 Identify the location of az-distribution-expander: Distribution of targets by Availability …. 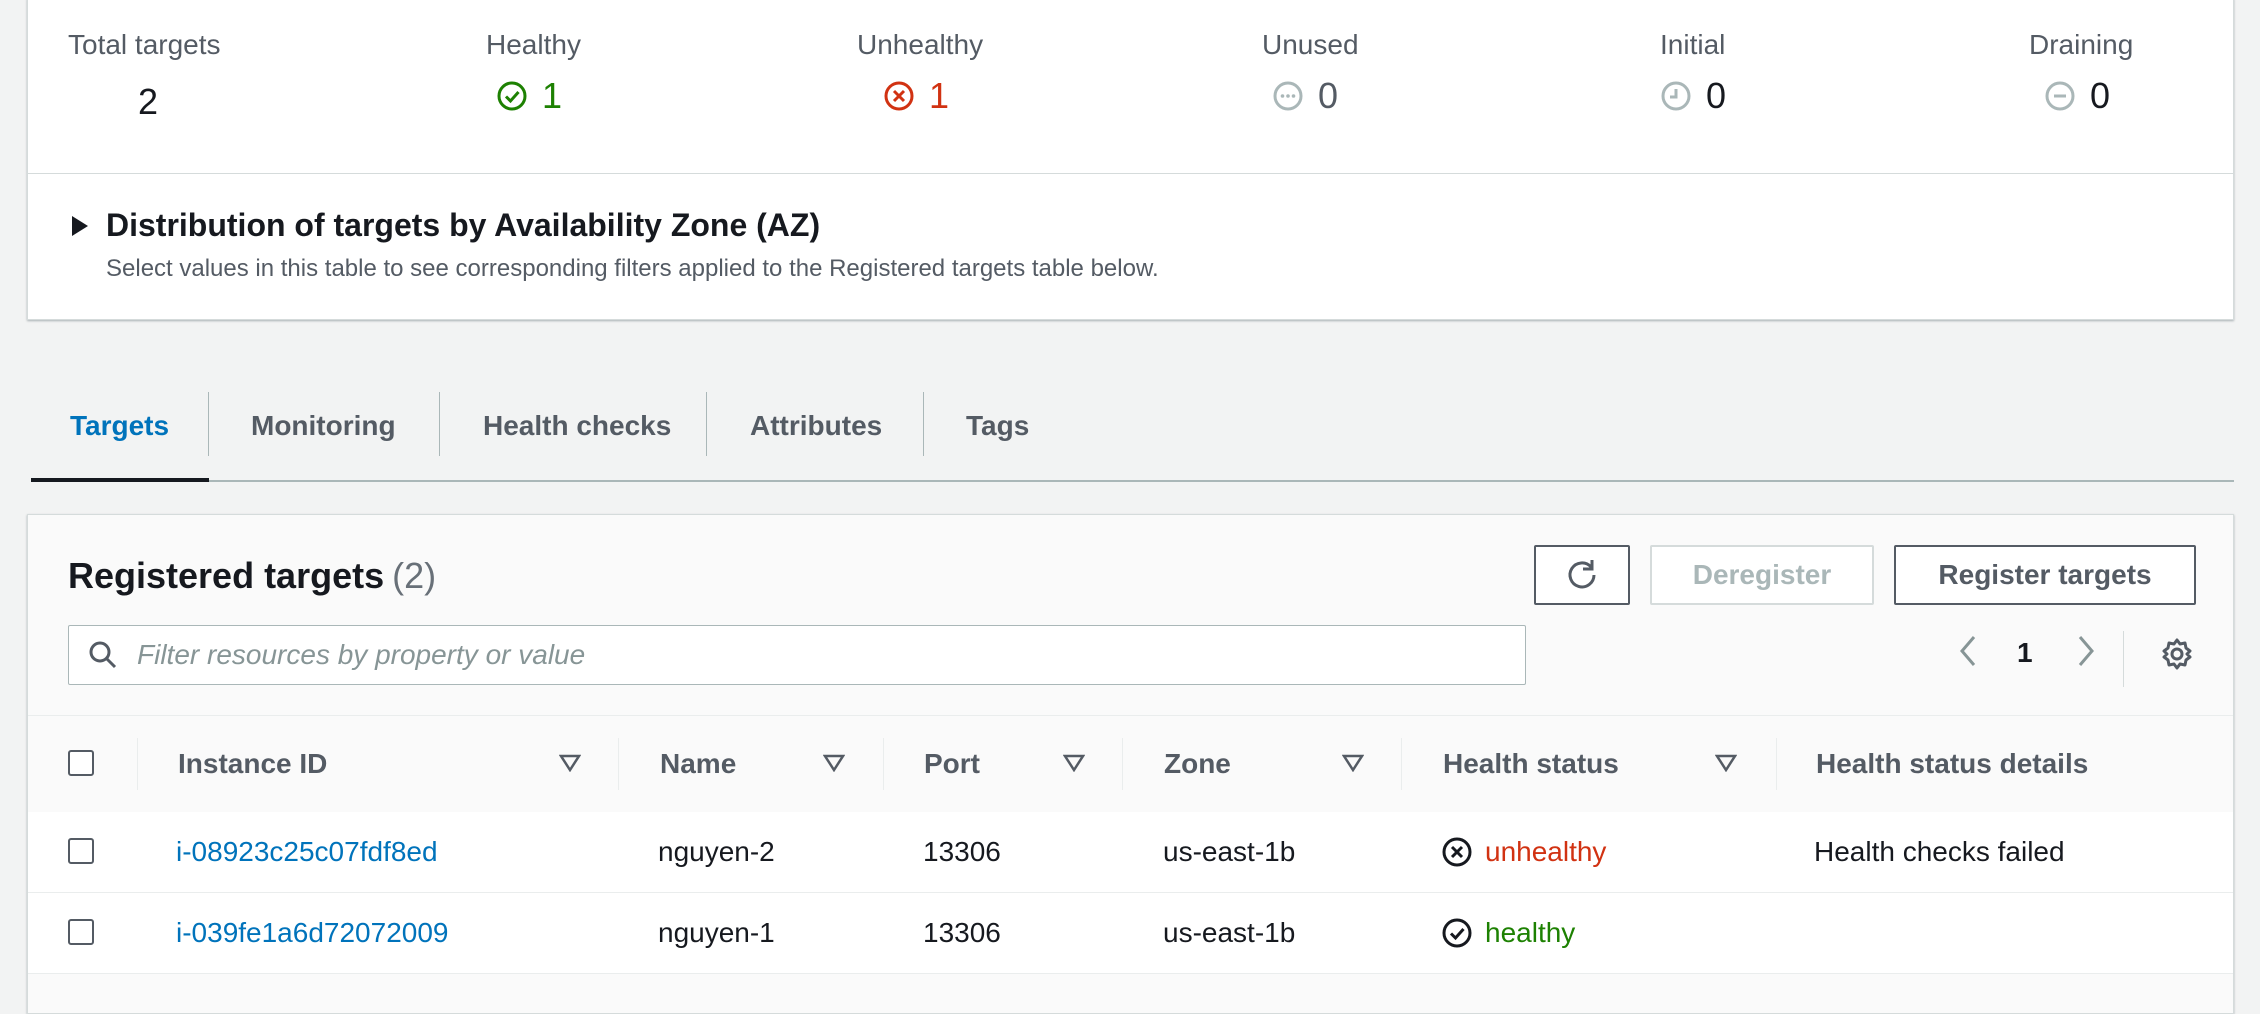
(446, 225).